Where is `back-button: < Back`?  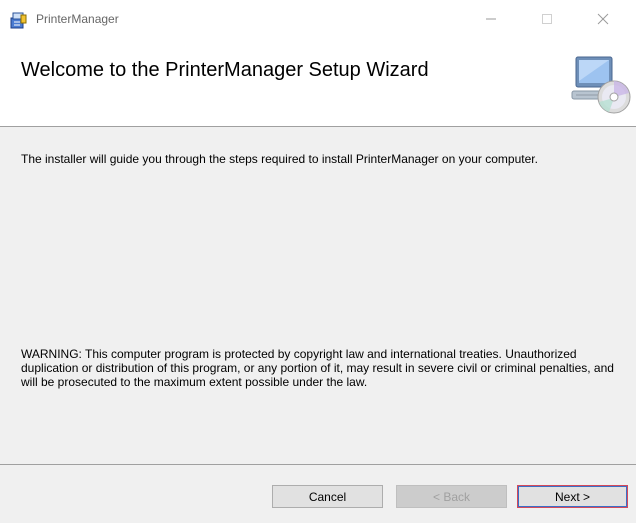
back-button: < Back is located at coordinates (451, 496).